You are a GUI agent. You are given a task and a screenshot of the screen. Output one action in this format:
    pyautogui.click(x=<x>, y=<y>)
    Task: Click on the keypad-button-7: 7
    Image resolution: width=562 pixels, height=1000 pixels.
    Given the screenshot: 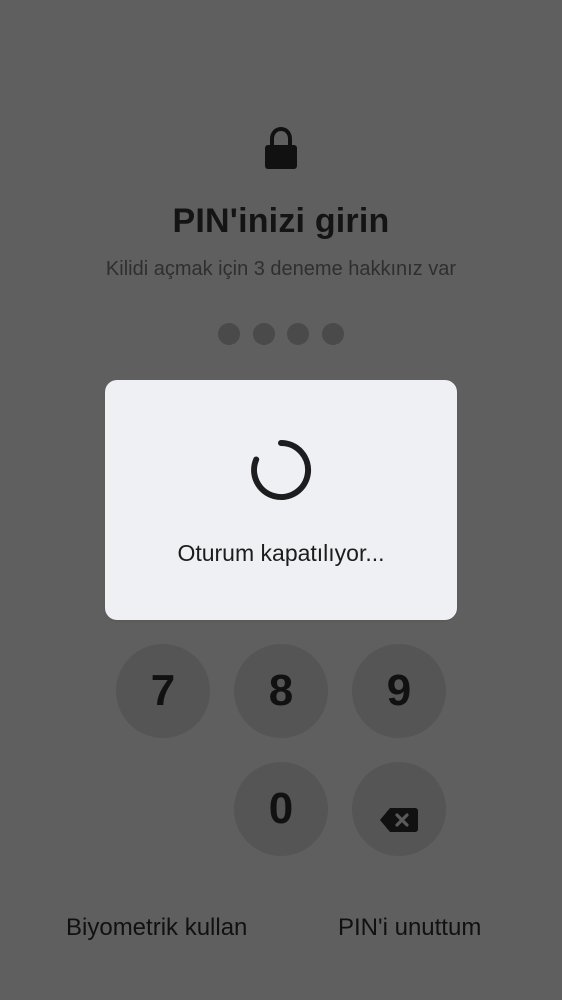 What is the action you would take?
    pyautogui.click(x=163, y=691)
    